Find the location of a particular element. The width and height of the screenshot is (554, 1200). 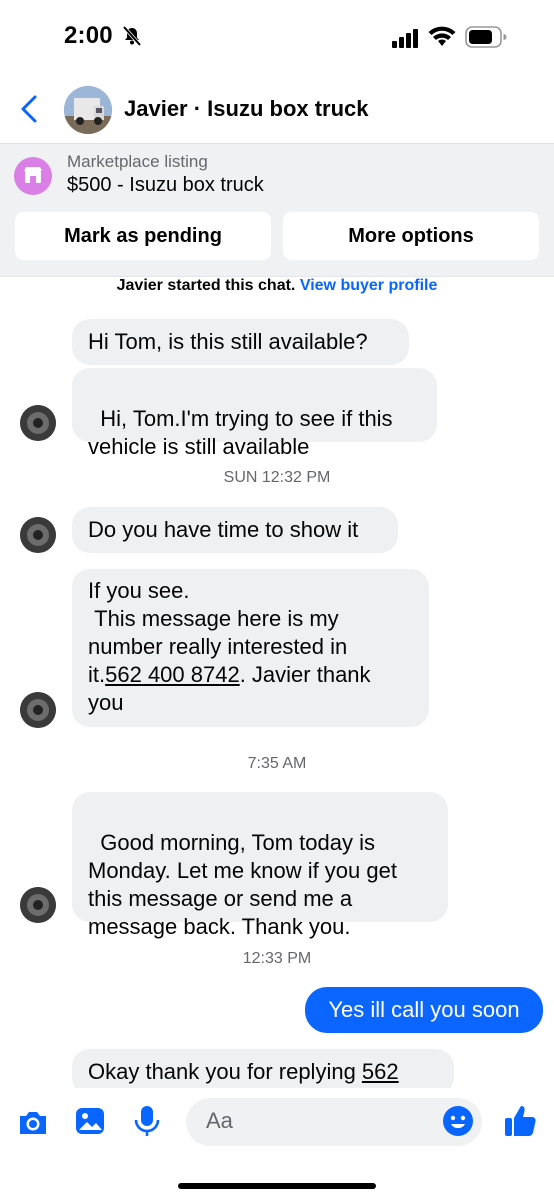

timestamp: SUN 12:32 PM is located at coordinates (277, 477).